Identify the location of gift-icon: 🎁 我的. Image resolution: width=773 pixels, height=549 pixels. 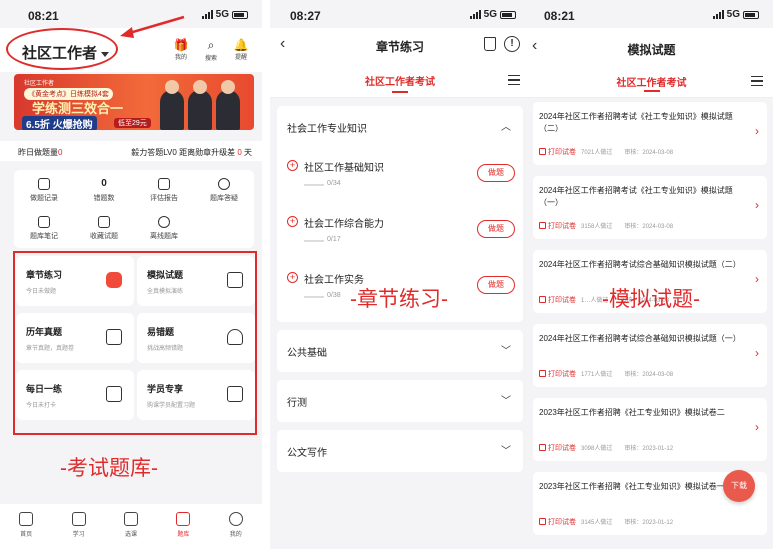
(181, 50).